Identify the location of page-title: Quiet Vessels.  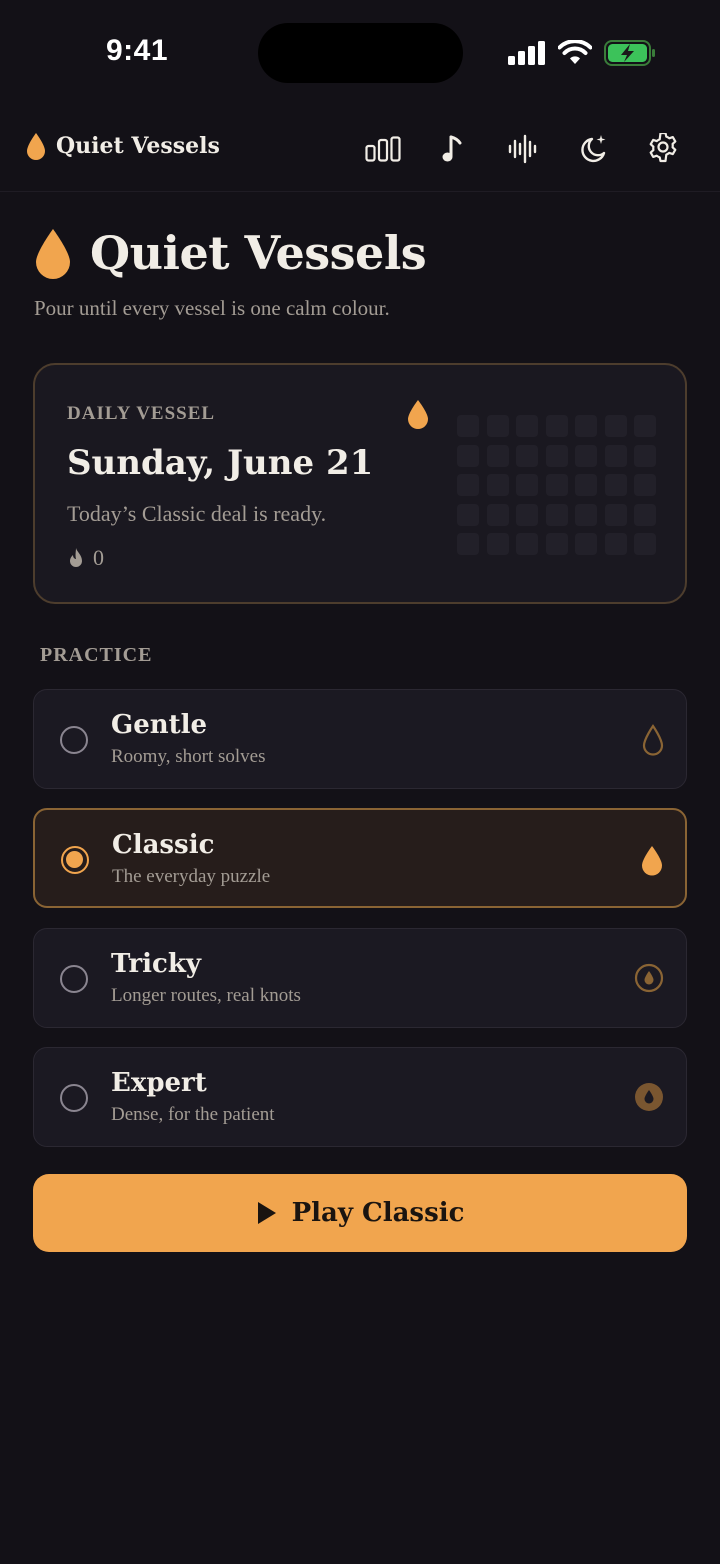
(230, 253).